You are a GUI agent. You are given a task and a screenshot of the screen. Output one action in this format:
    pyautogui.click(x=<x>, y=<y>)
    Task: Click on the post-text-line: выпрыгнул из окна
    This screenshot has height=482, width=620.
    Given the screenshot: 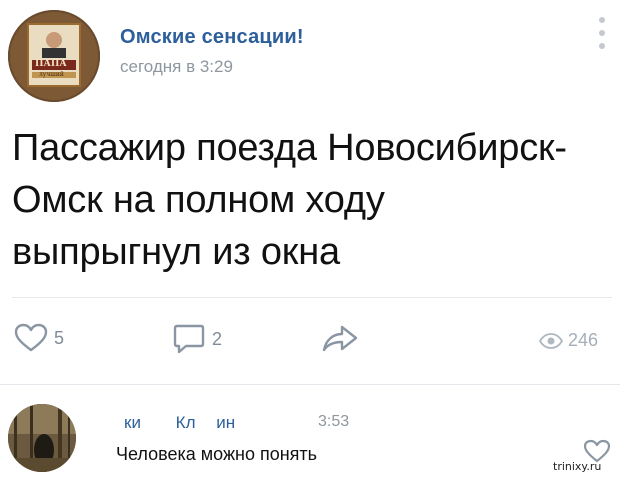 What is the action you would take?
    pyautogui.click(x=176, y=252)
    